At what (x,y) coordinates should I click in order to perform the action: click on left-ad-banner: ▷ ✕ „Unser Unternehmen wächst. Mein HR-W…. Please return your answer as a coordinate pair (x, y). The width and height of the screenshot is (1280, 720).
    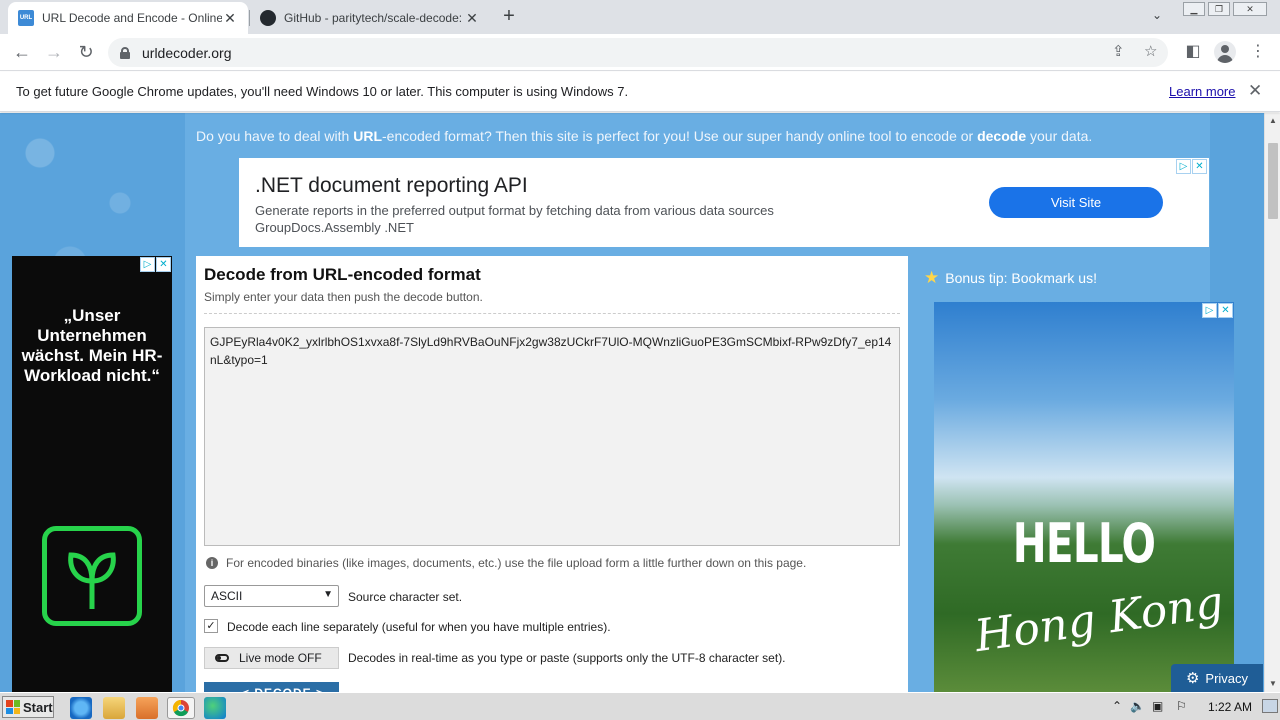
    Looking at the image, I should click on (92, 474).